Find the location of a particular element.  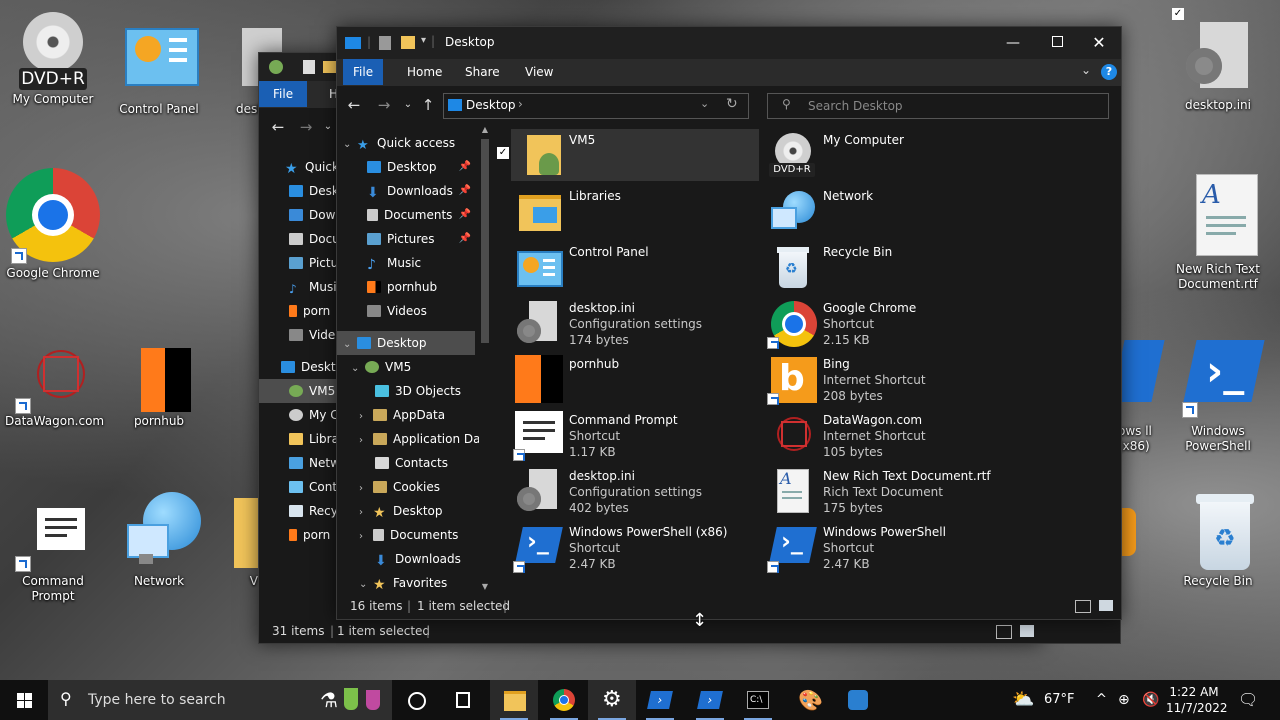

breadcrumb-chevron-icon: › is located at coordinates (520, 104).